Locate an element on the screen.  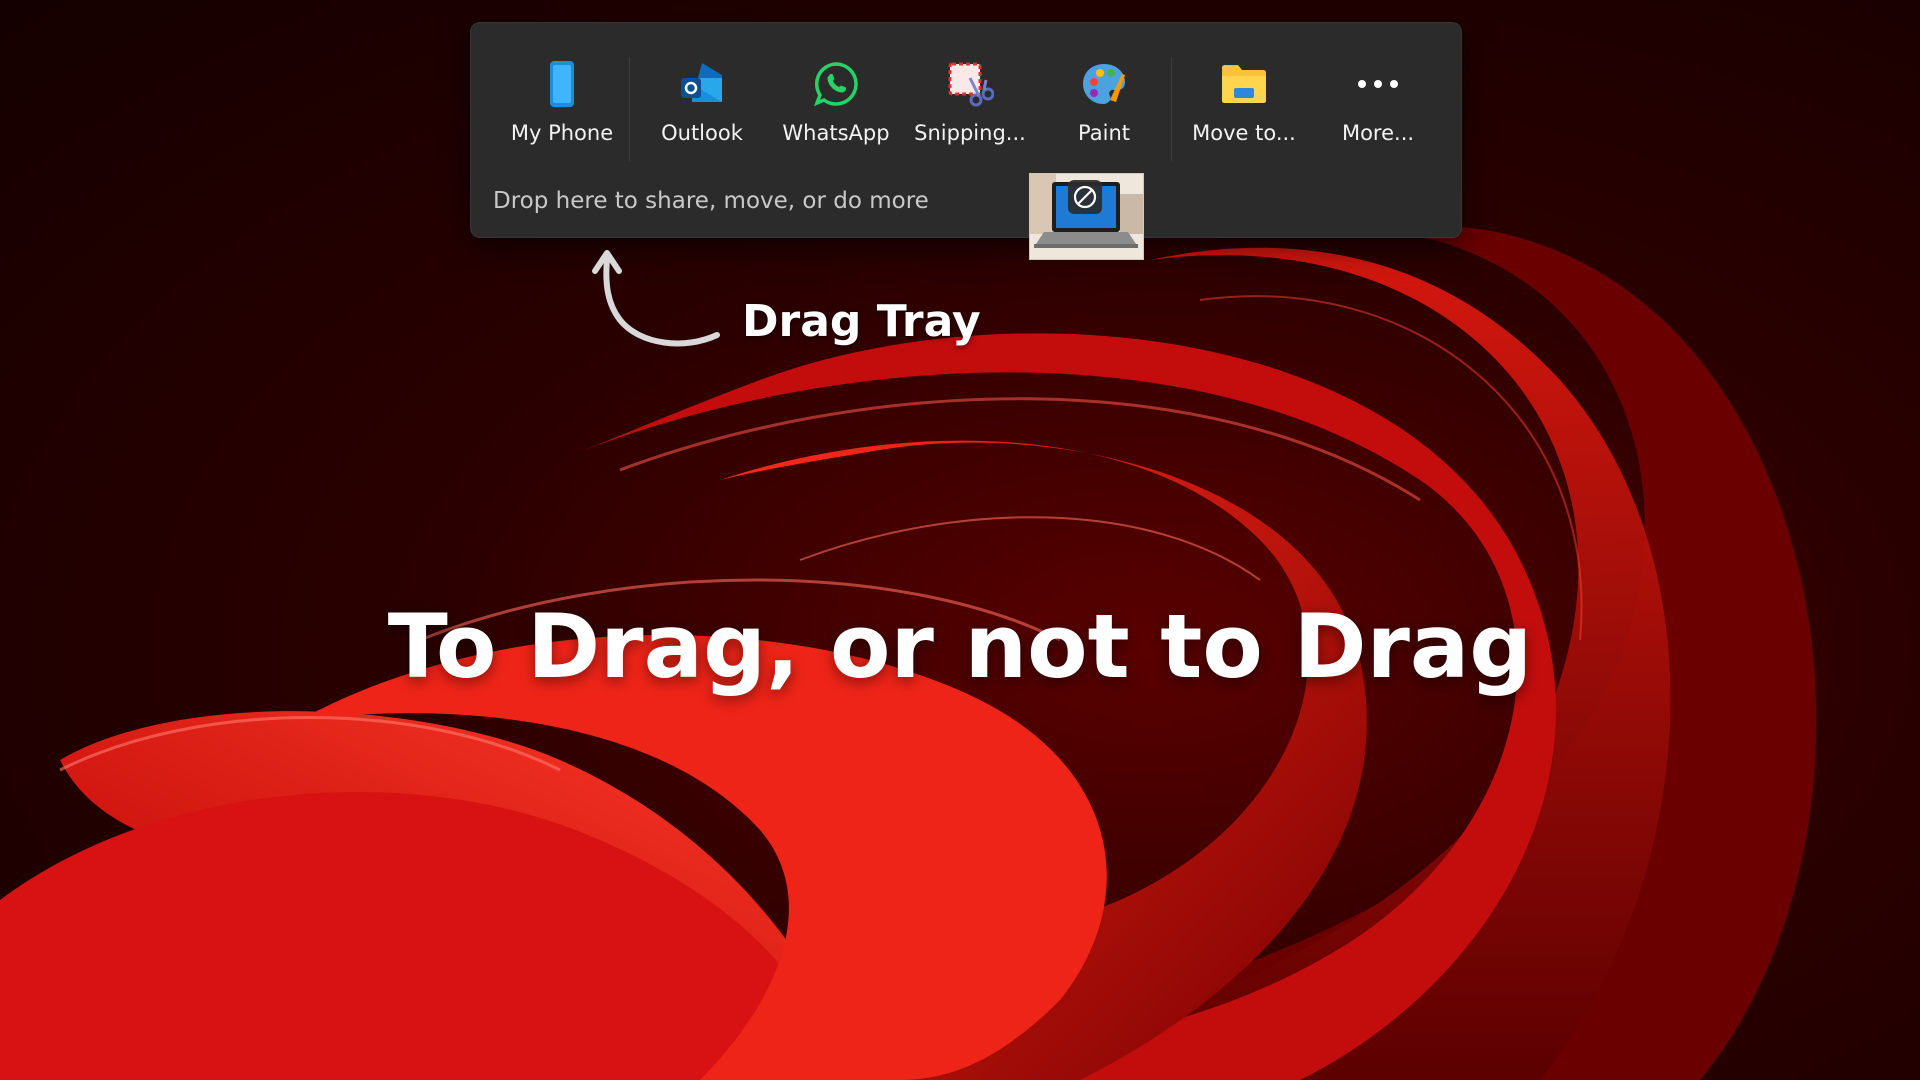
more-dots-icon is located at coordinates (1378, 84).